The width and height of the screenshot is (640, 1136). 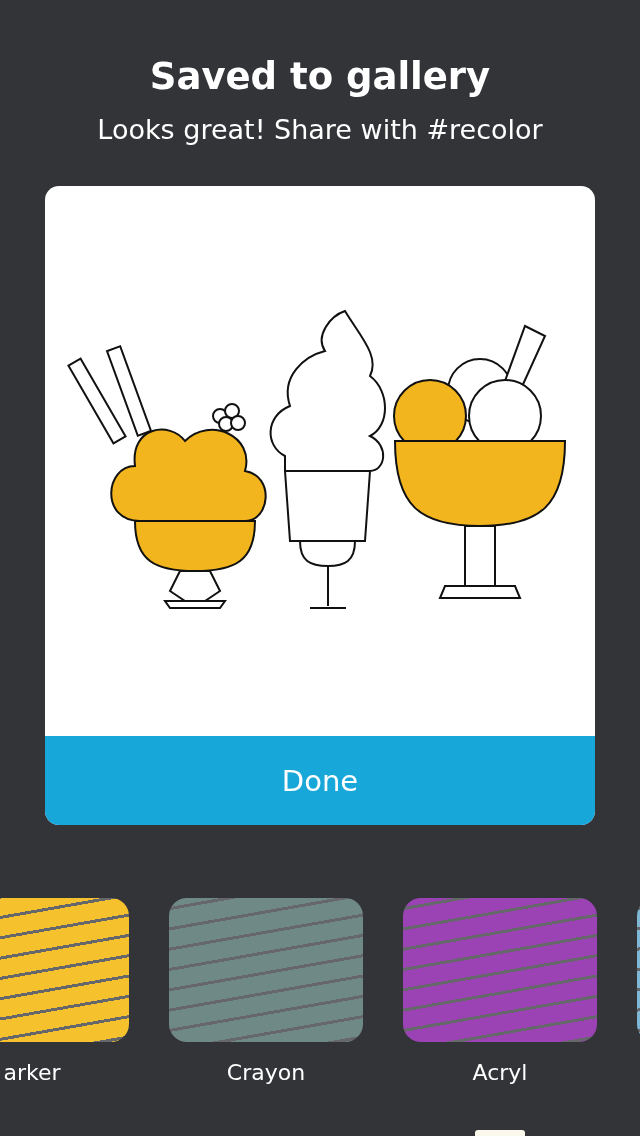 I want to click on brush-label: Acryl, so click(x=500, y=1073).